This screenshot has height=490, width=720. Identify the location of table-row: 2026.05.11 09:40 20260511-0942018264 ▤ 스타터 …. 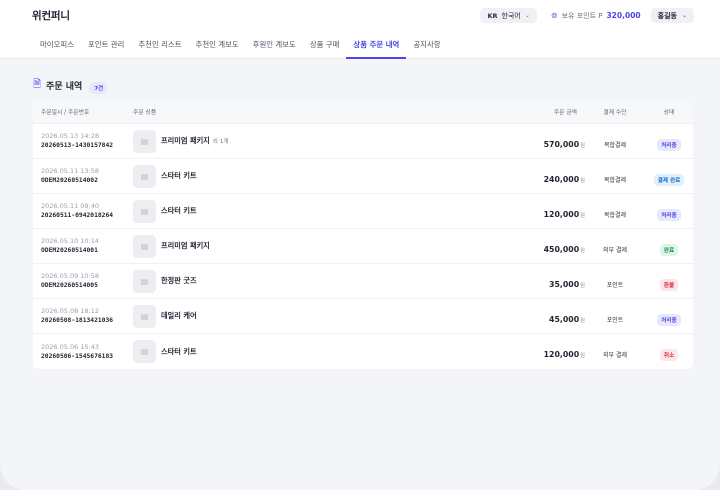
(363, 211).